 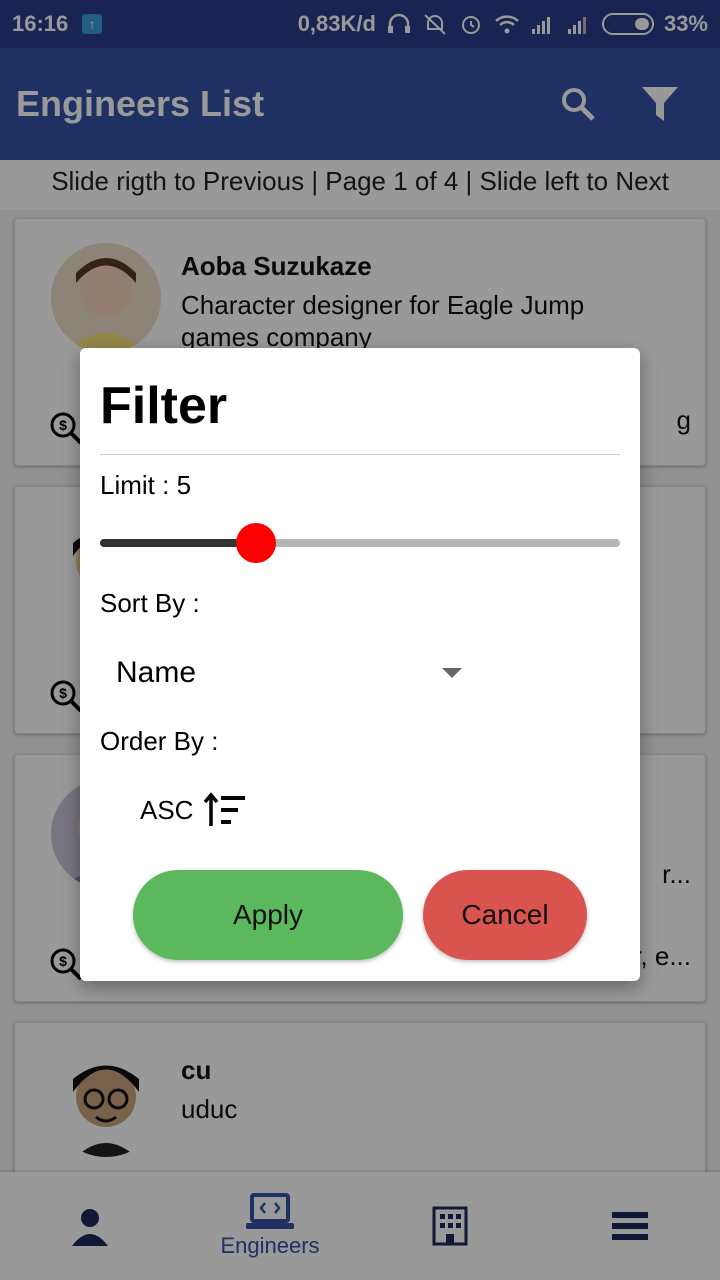 What do you see at coordinates (164, 406) in the screenshot?
I see `dialog-title: Filter` at bounding box center [164, 406].